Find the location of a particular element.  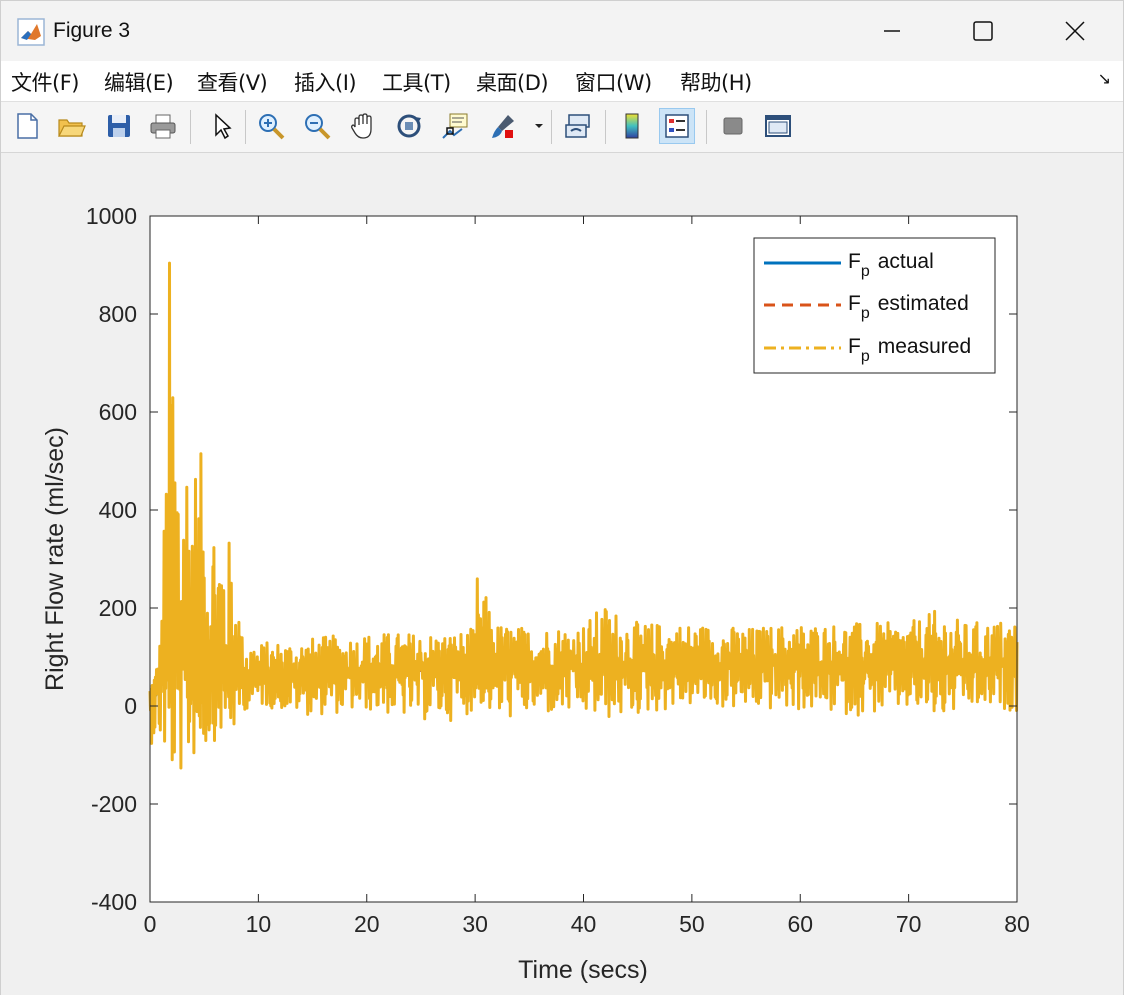

minimize-button is located at coordinates (892, 31).